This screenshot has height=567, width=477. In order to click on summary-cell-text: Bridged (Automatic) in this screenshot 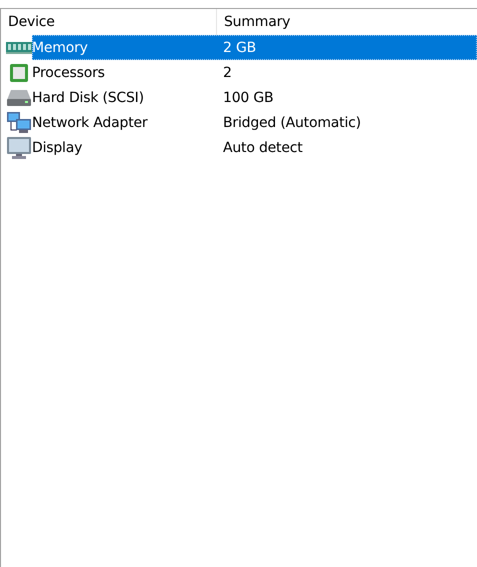, I will do `click(292, 122)`.